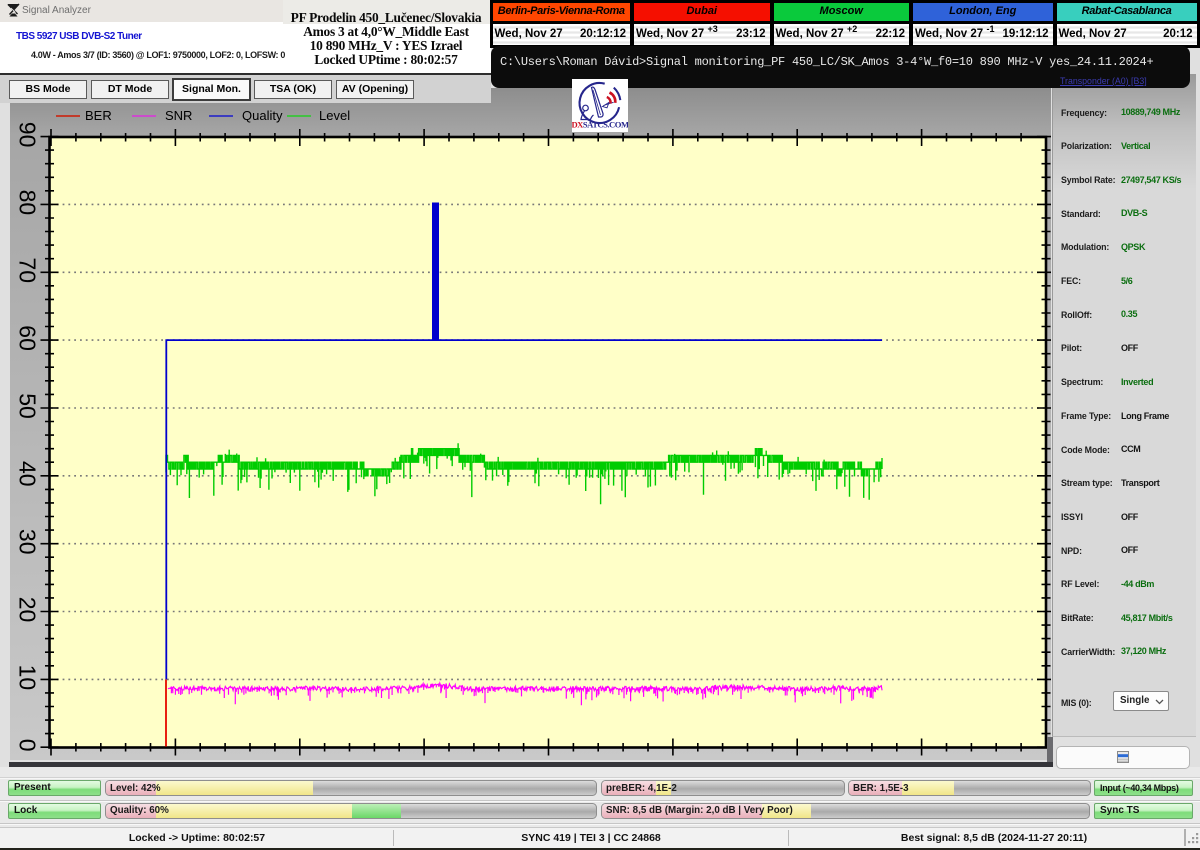 Image resolution: width=1200 pixels, height=850 pixels. What do you see at coordinates (27, 678) in the screenshot?
I see `svg-text: 10` at bounding box center [27, 678].